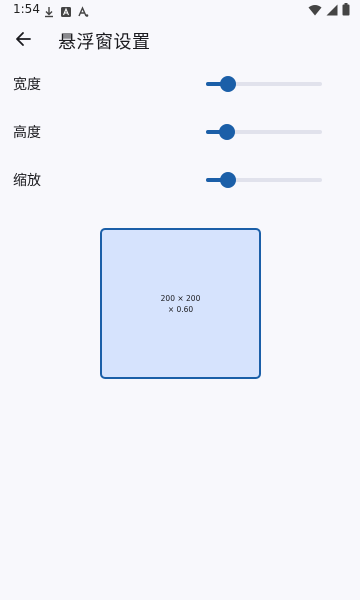 Image resolution: width=360 pixels, height=600 pixels. Describe the element at coordinates (180, 180) in the screenshot. I see `scale-setting-row: 缩放` at that location.